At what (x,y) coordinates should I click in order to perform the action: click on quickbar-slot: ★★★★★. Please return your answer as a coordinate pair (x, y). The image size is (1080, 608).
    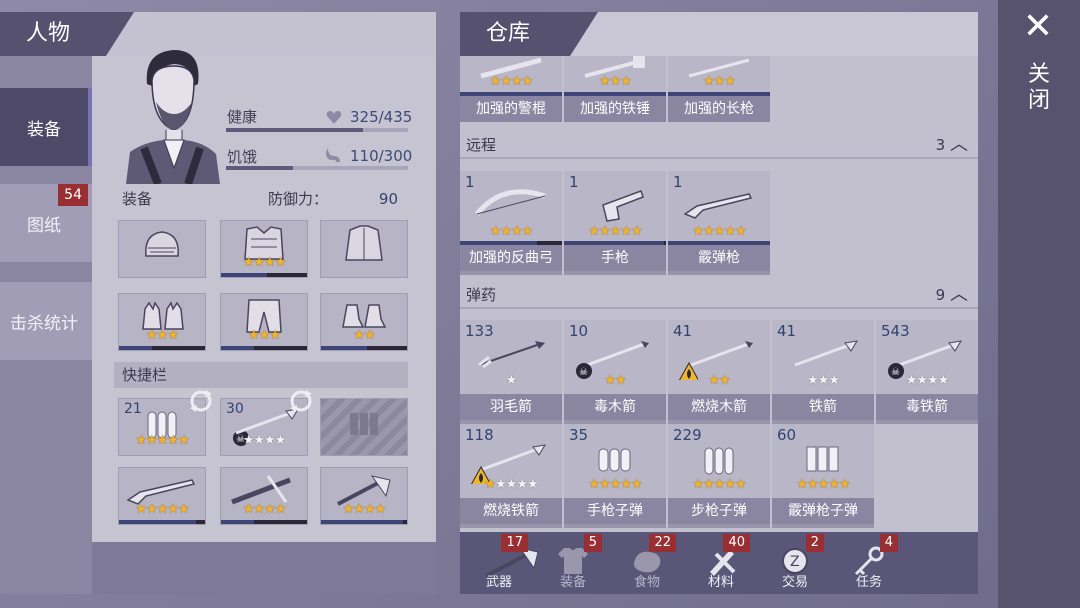
    Looking at the image, I should click on (162, 496).